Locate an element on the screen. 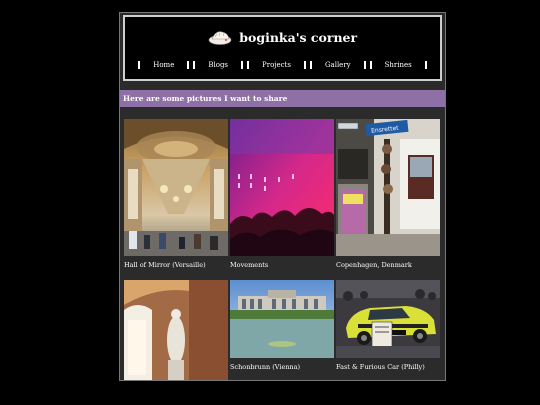 The width and height of the screenshot is (540, 405). nav-blogs: Blogs is located at coordinates (218, 65).